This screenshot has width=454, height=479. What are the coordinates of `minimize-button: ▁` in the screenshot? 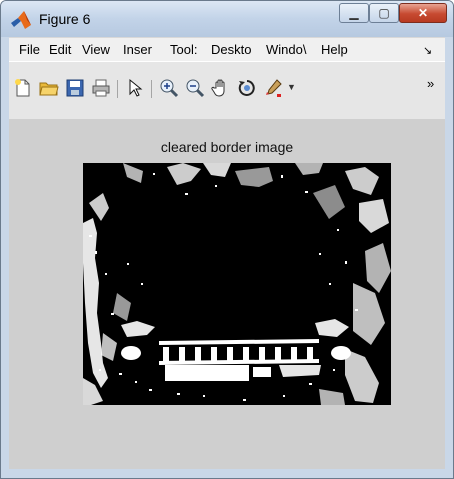 It's located at (354, 13).